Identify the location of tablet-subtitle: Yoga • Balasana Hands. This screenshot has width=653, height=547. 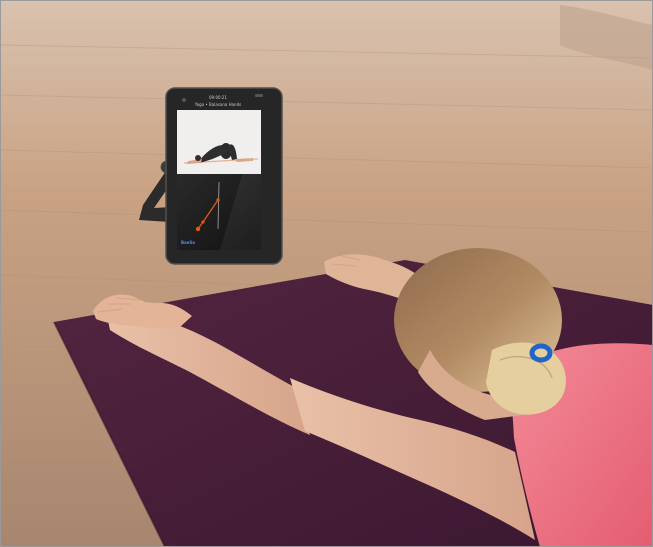
(218, 104).